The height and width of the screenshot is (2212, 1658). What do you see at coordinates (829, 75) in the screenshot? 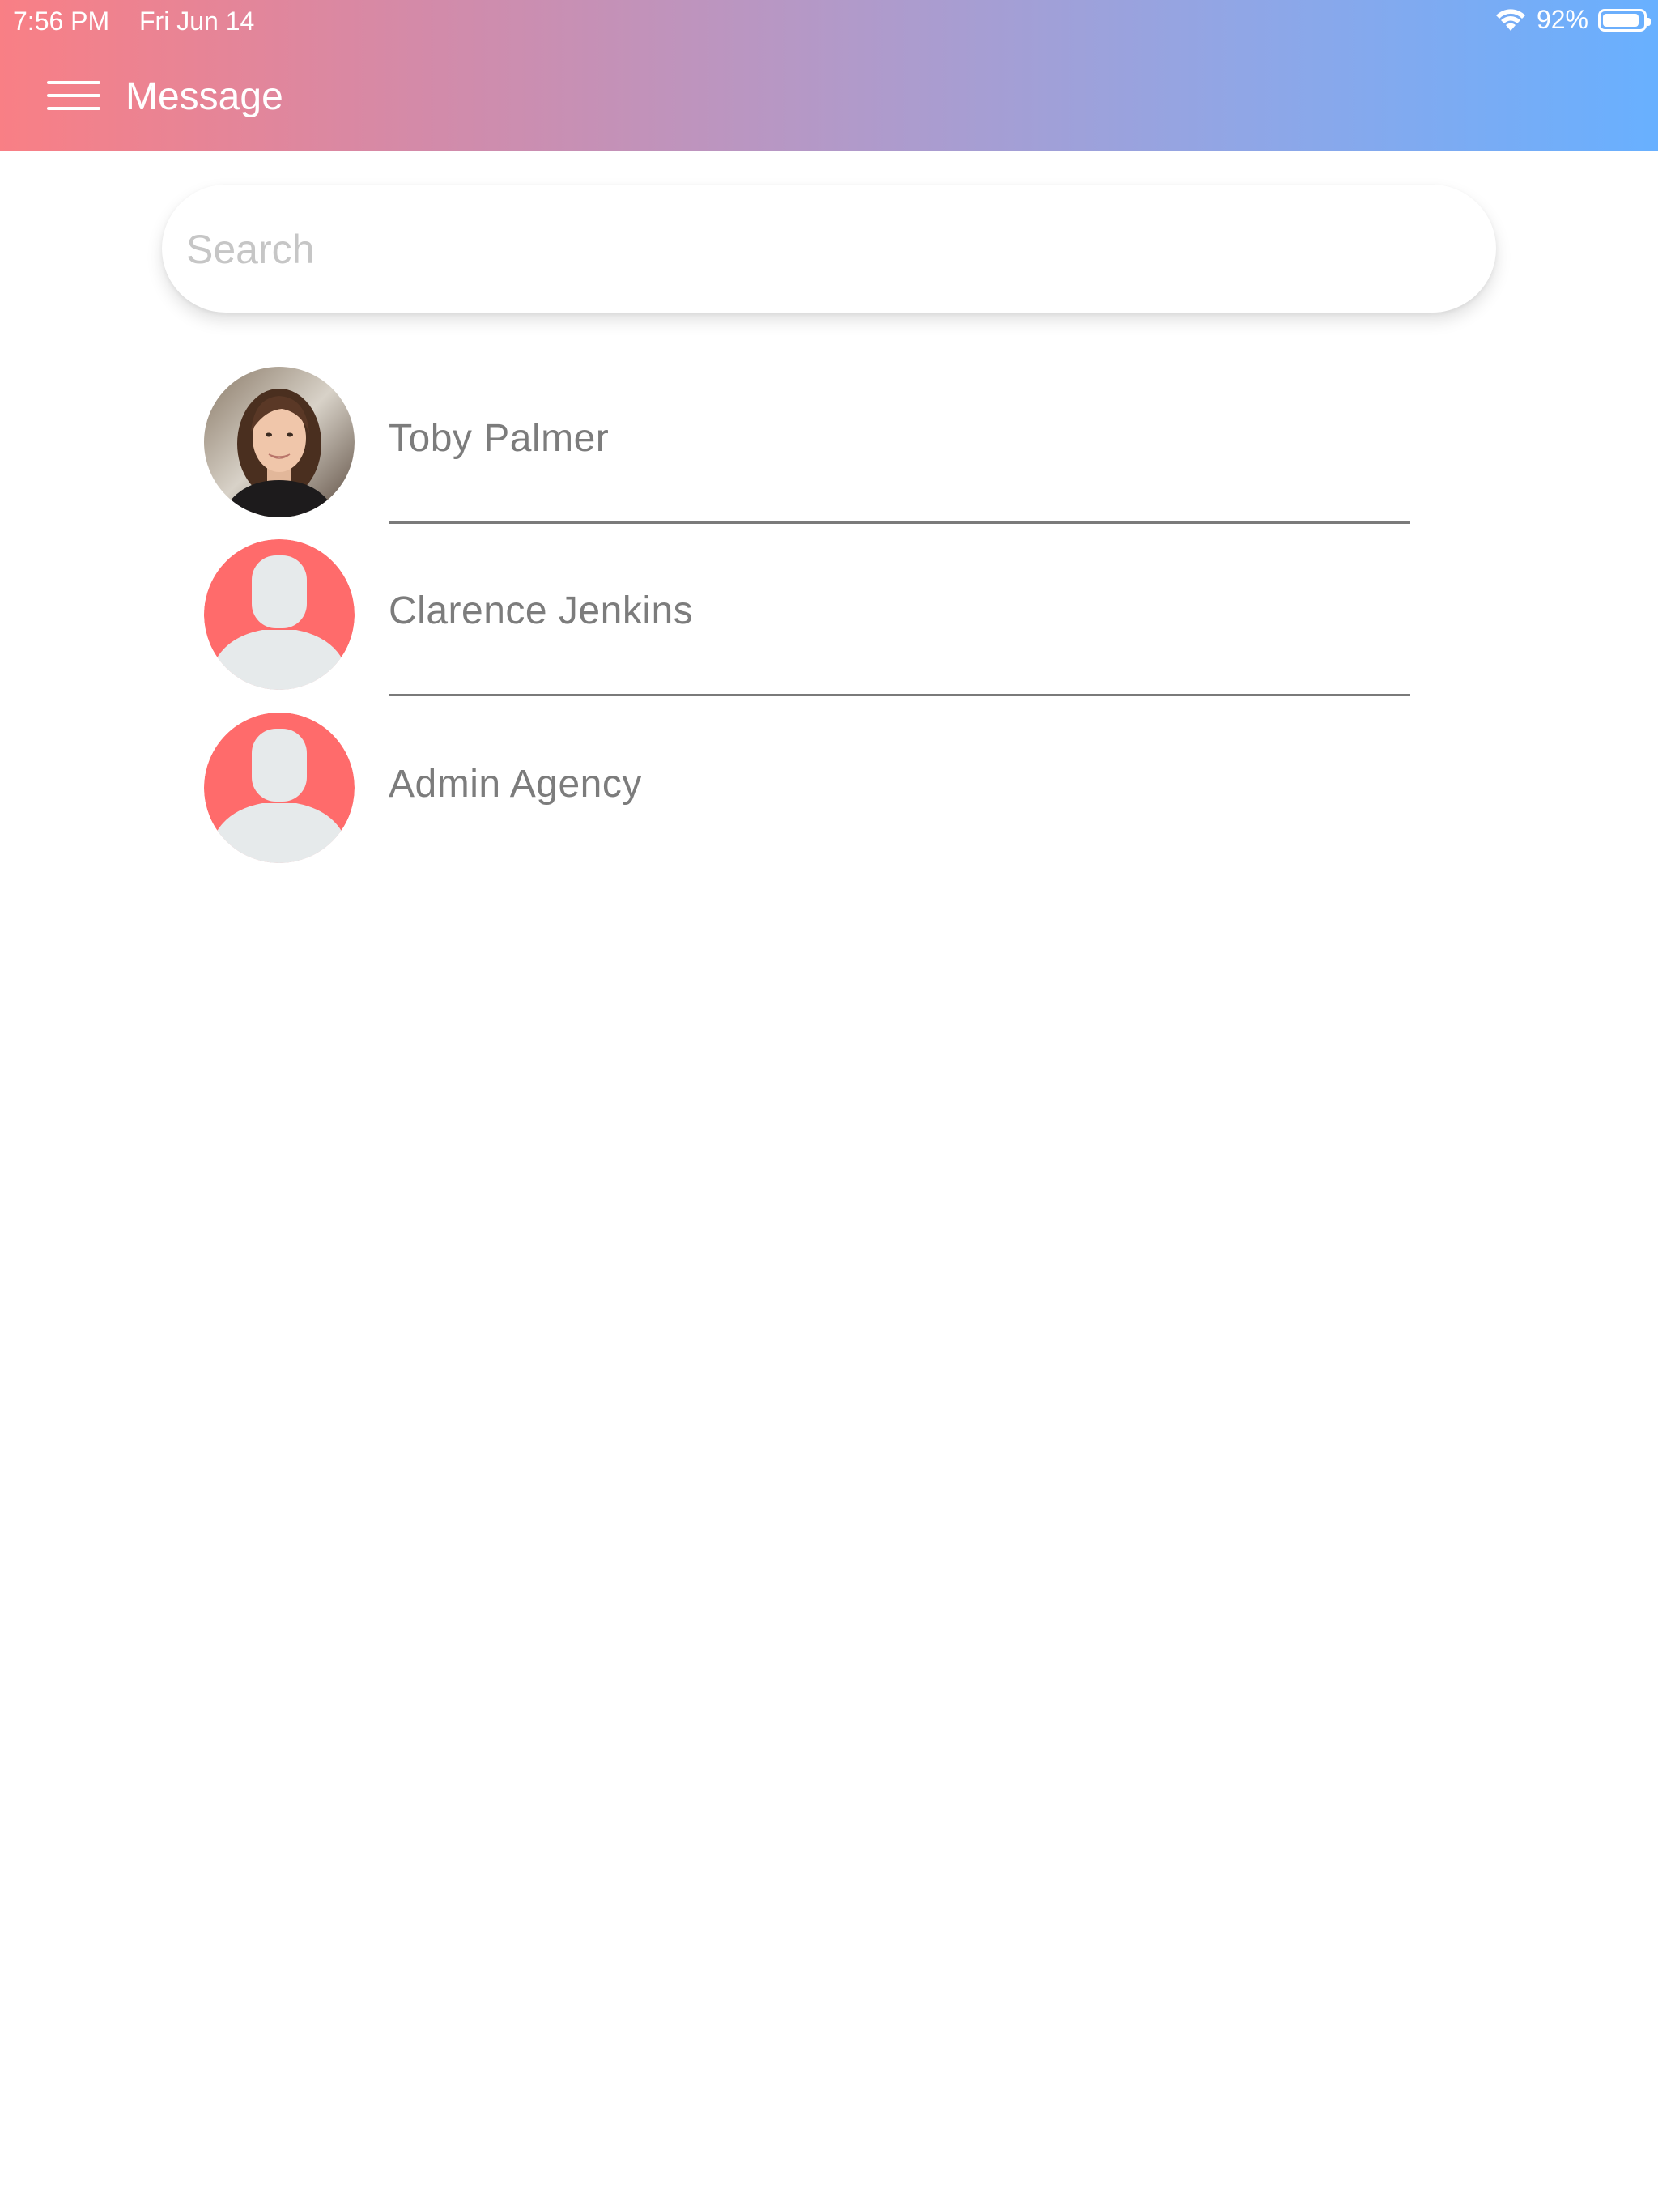
I see `app-header: 7:56 PM Fri Jun 14 92% Message` at bounding box center [829, 75].